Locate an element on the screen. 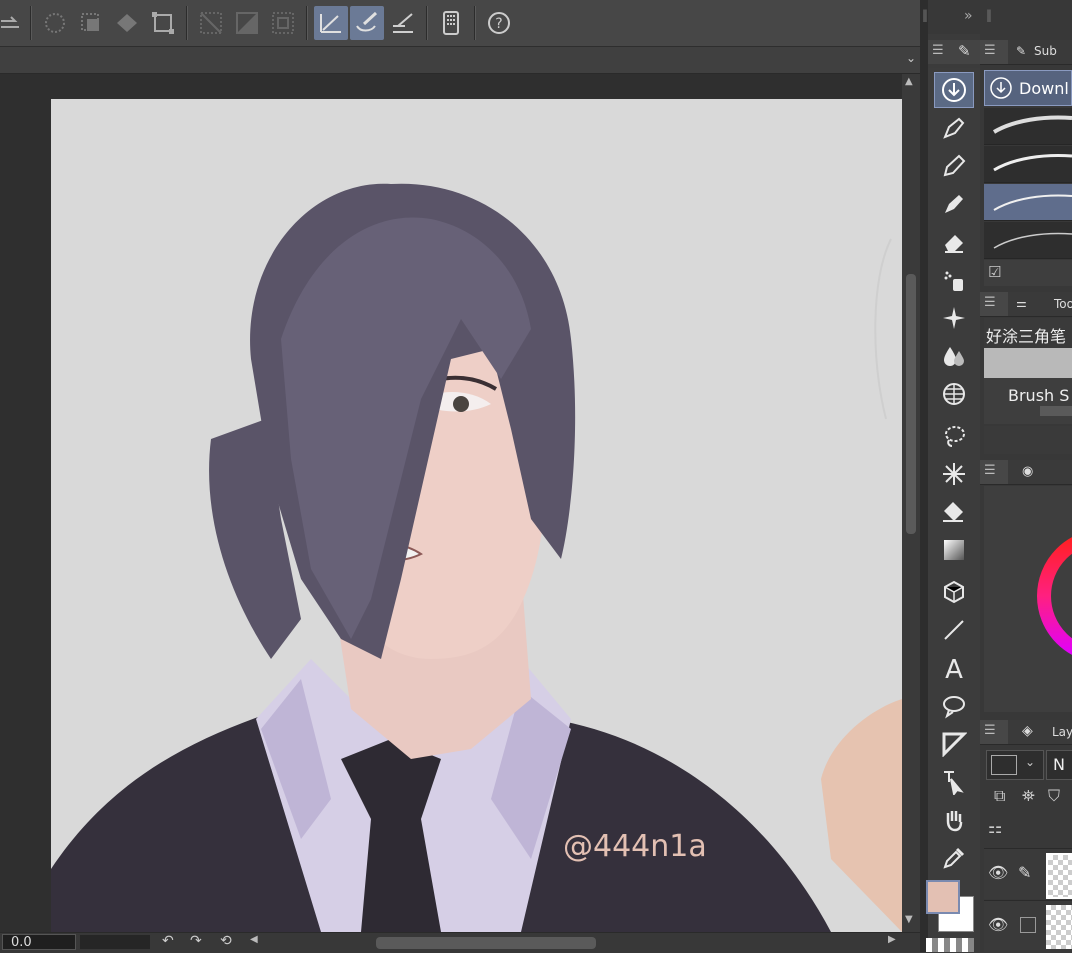  gradient-icon is located at coordinates (954, 550).